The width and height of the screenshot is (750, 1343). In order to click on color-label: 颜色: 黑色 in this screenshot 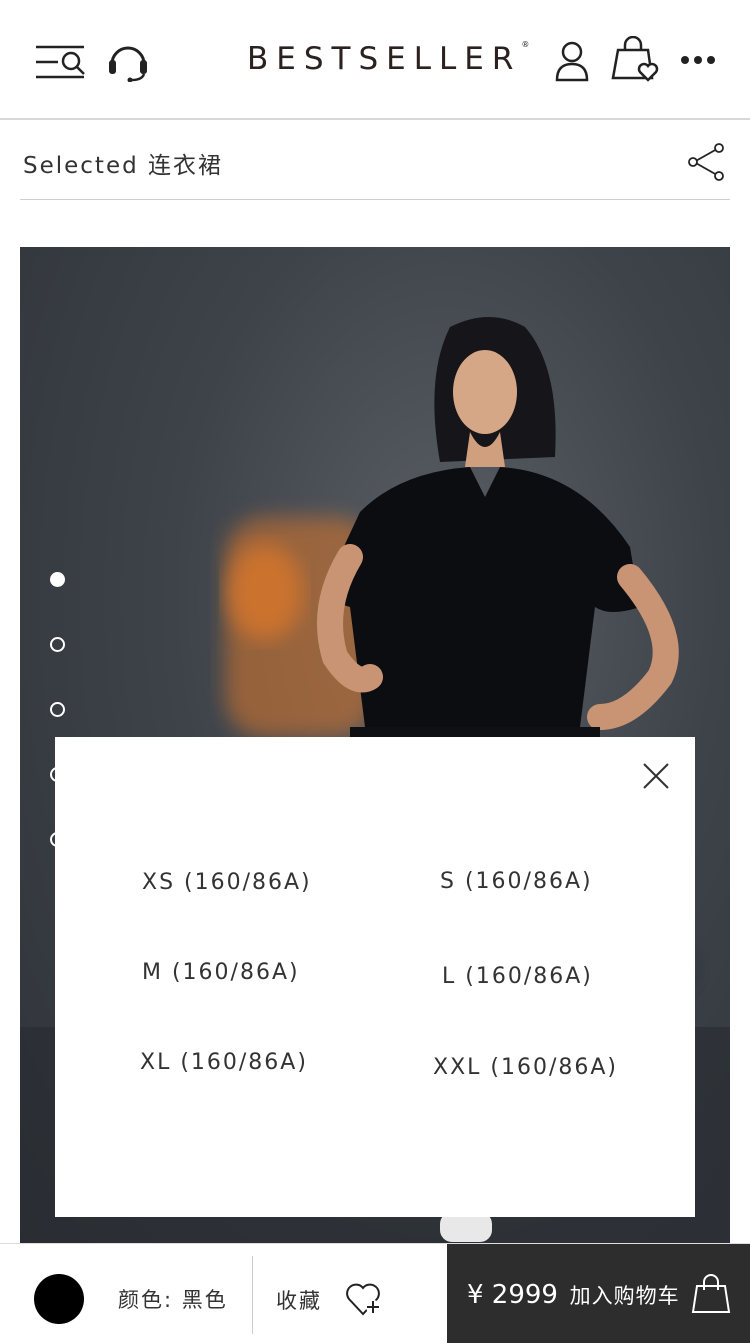, I will do `click(173, 1300)`.